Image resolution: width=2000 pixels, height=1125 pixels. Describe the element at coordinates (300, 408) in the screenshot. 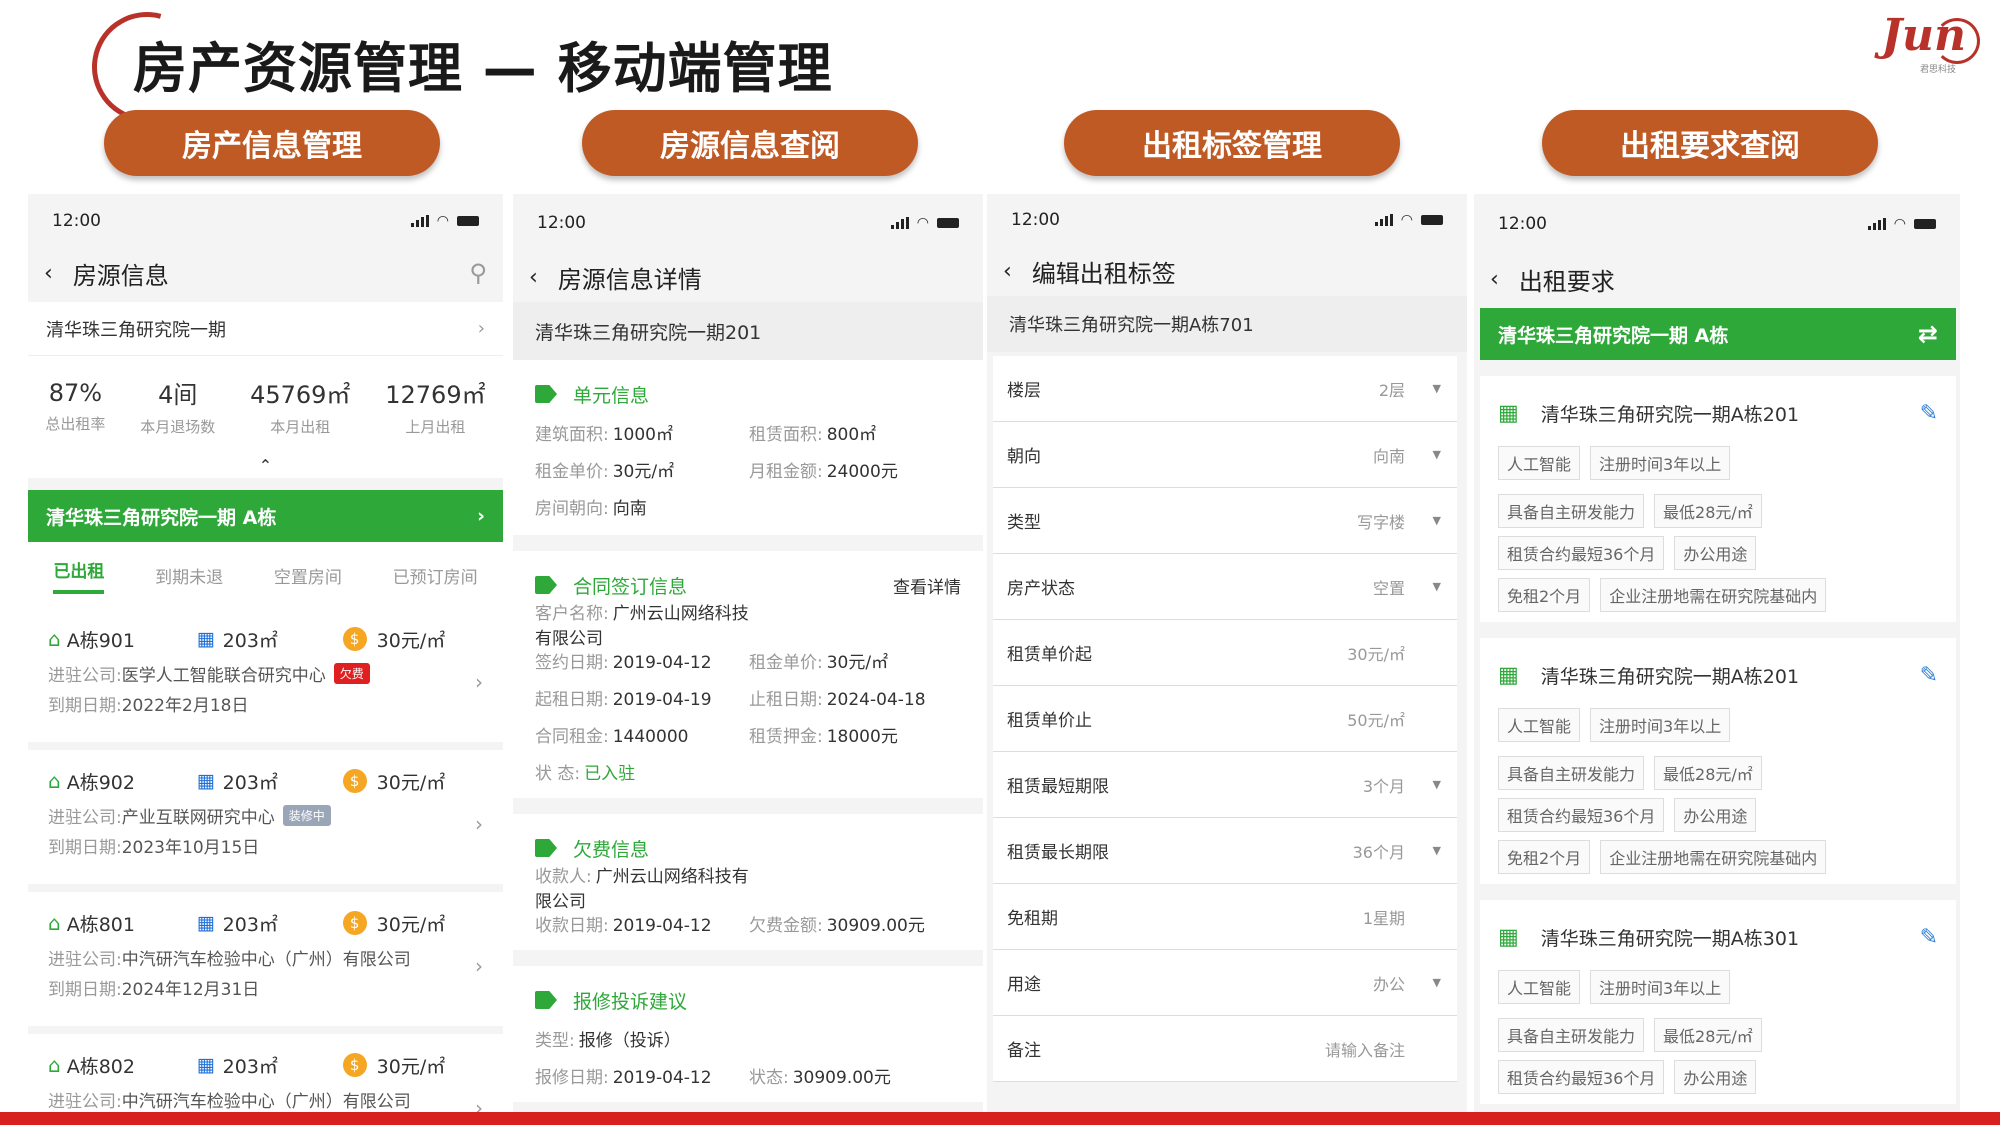

I see `stat-item: 45769㎡ 本月出租` at that location.